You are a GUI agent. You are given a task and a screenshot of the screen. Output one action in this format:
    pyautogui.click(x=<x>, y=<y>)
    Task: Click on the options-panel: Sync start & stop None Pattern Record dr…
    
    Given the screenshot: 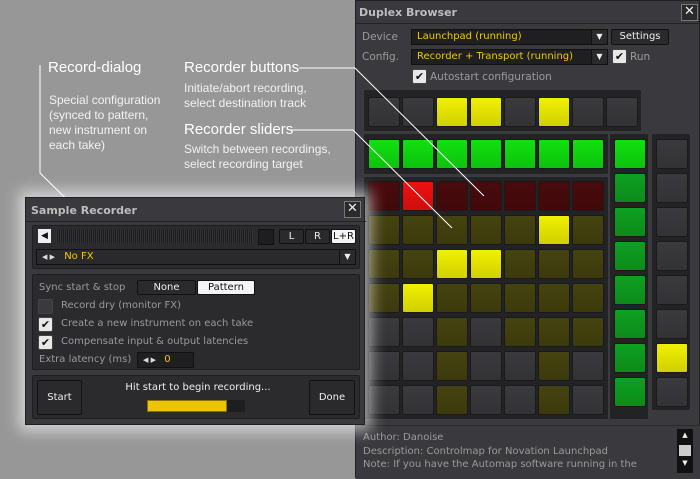 What is the action you would take?
    pyautogui.click(x=196, y=322)
    